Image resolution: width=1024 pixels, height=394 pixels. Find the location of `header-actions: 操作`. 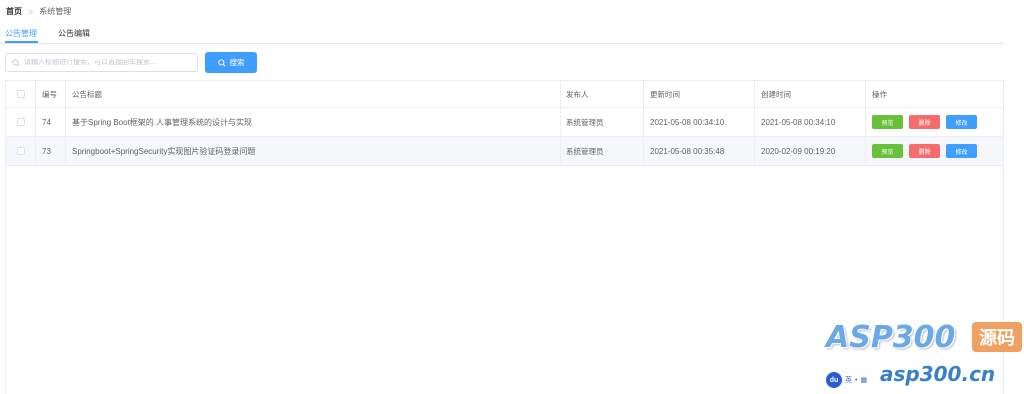

header-actions: 操作 is located at coordinates (879, 94).